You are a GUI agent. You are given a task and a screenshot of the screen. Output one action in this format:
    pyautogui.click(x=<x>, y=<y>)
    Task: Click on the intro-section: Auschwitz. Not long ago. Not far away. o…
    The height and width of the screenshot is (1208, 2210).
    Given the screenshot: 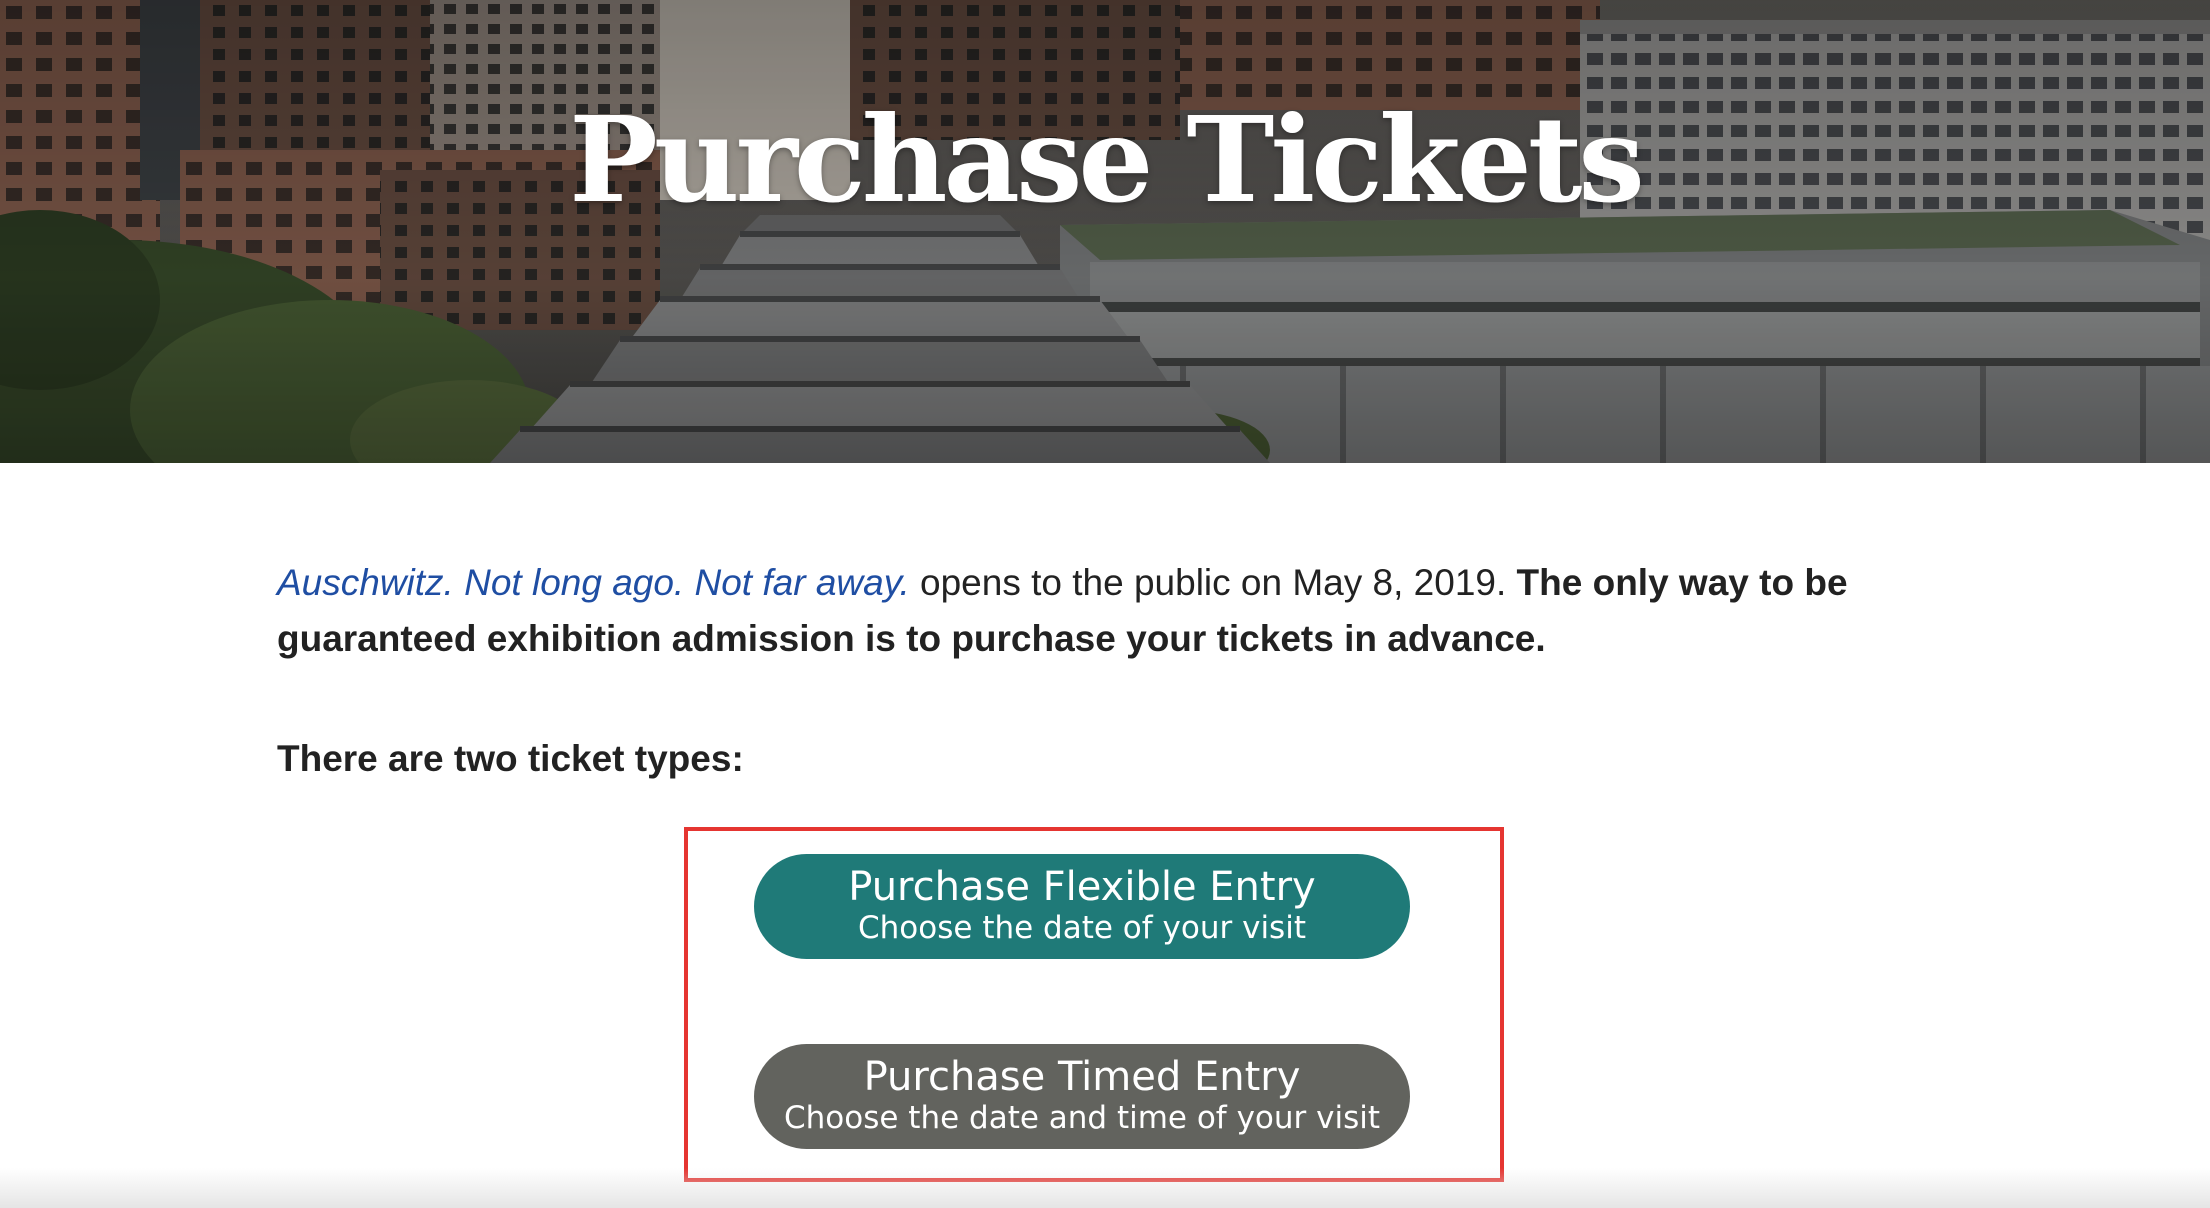 What is the action you would take?
    pyautogui.click(x=1117, y=611)
    